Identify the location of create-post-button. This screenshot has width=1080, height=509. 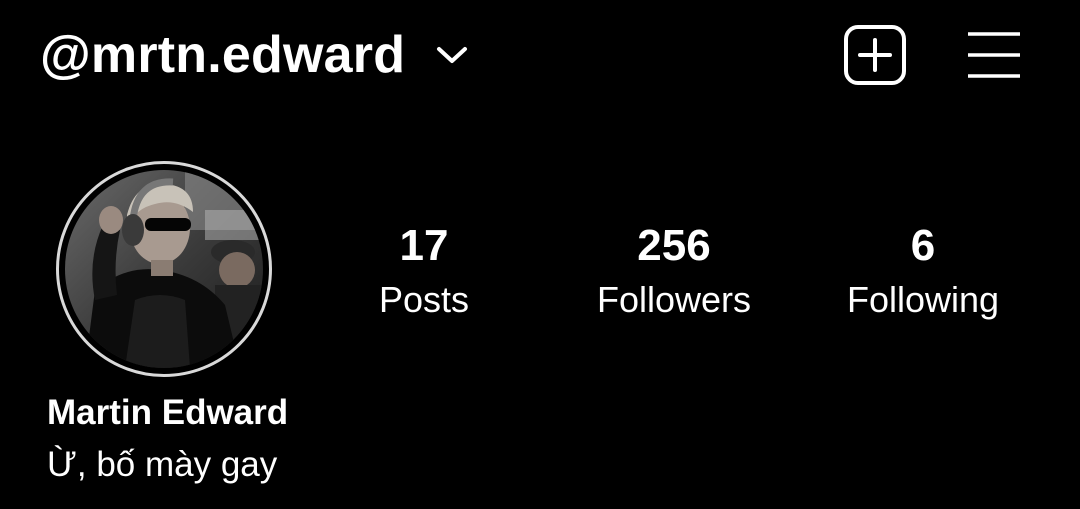
(875, 55).